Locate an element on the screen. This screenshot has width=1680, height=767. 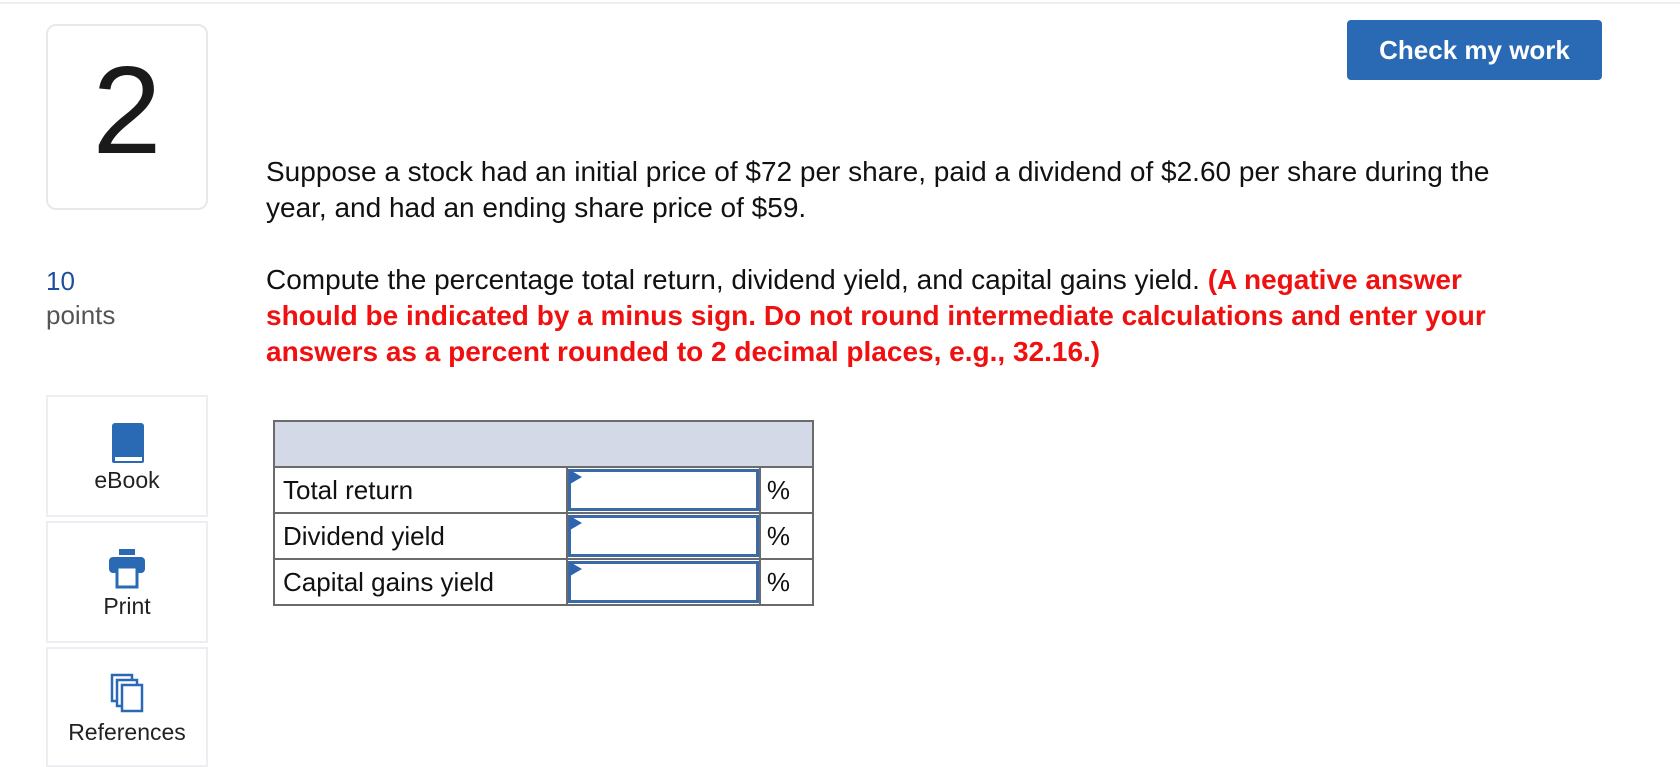
points-label: points is located at coordinates (81, 315).